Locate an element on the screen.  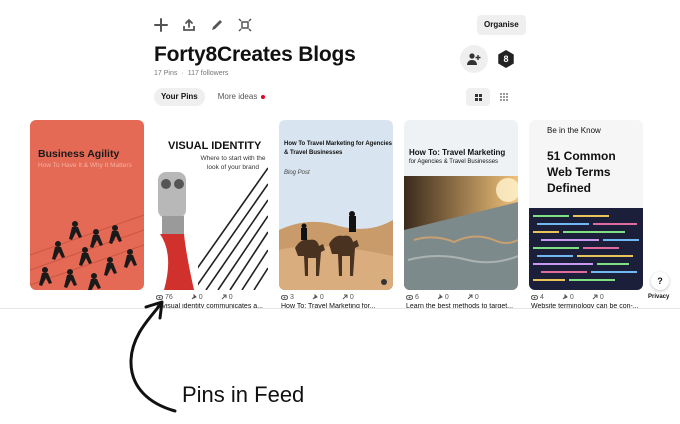
board-meta: 17 Pins · 117 followers is located at coordinates (191, 73).